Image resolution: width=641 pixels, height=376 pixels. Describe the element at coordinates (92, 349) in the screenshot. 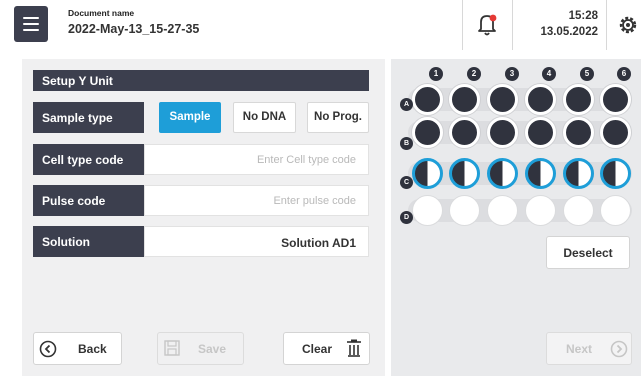

I see `back-button-label: Back` at that location.